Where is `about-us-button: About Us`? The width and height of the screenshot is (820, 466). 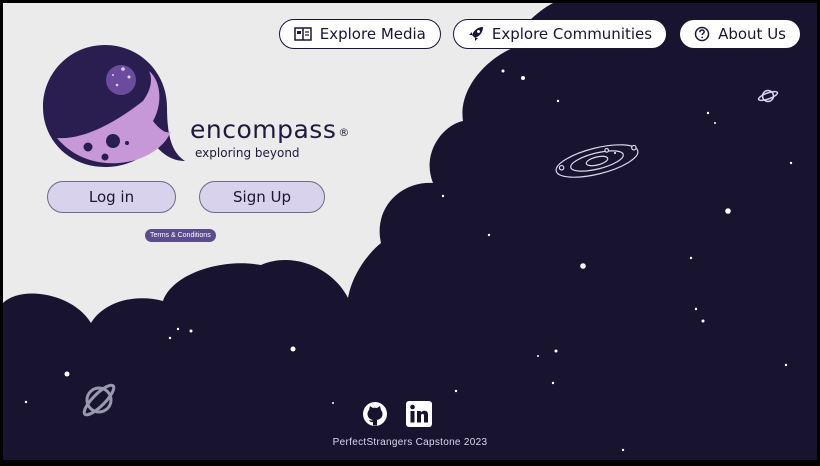 about-us-button: About Us is located at coordinates (740, 34).